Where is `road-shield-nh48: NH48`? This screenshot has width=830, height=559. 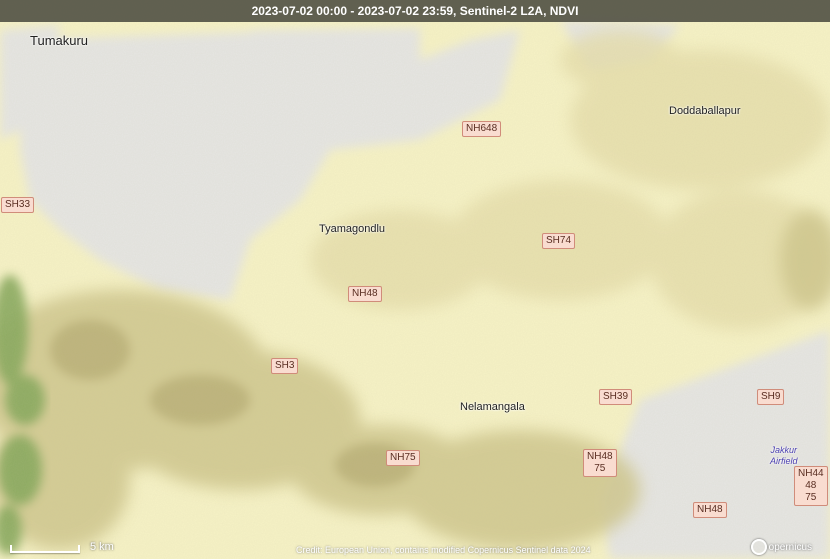
road-shield-nh48: NH48 is located at coordinates (365, 294).